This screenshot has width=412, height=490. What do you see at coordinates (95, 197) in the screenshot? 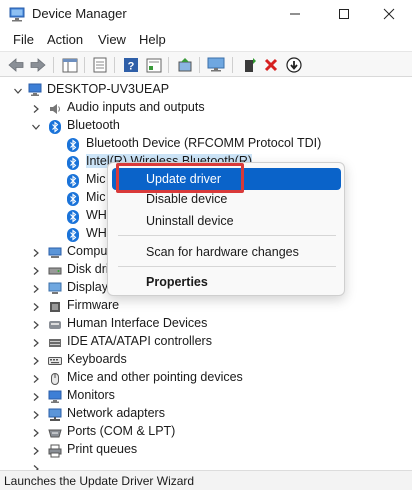
I see `tree-item-bt-mic-2: Mic` at bounding box center [95, 197].